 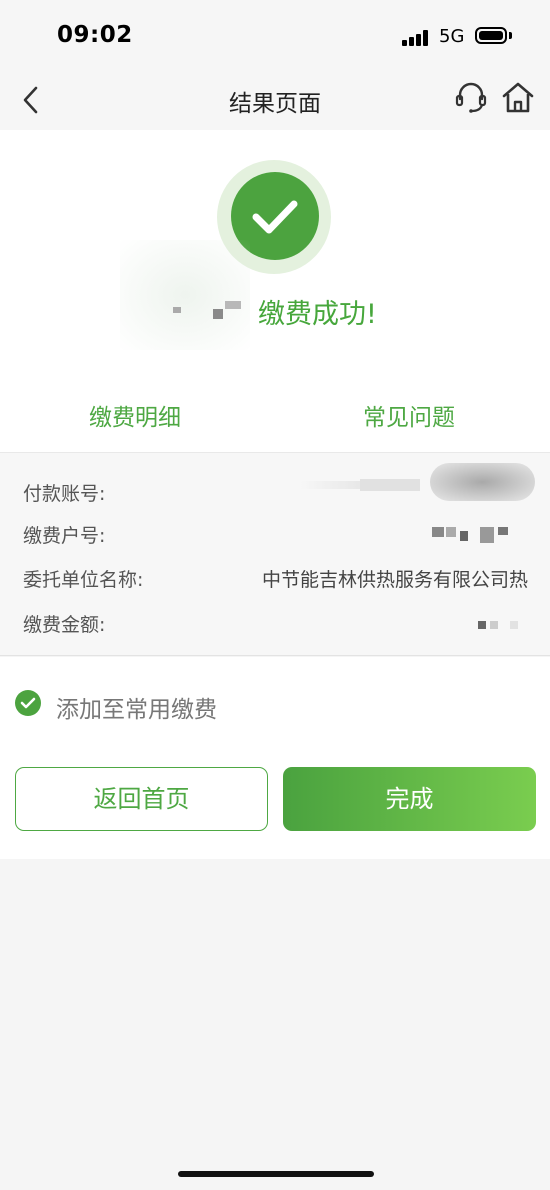 What do you see at coordinates (136, 707) in the screenshot?
I see `add-frequent-payment-label: 添加至常用缴费` at bounding box center [136, 707].